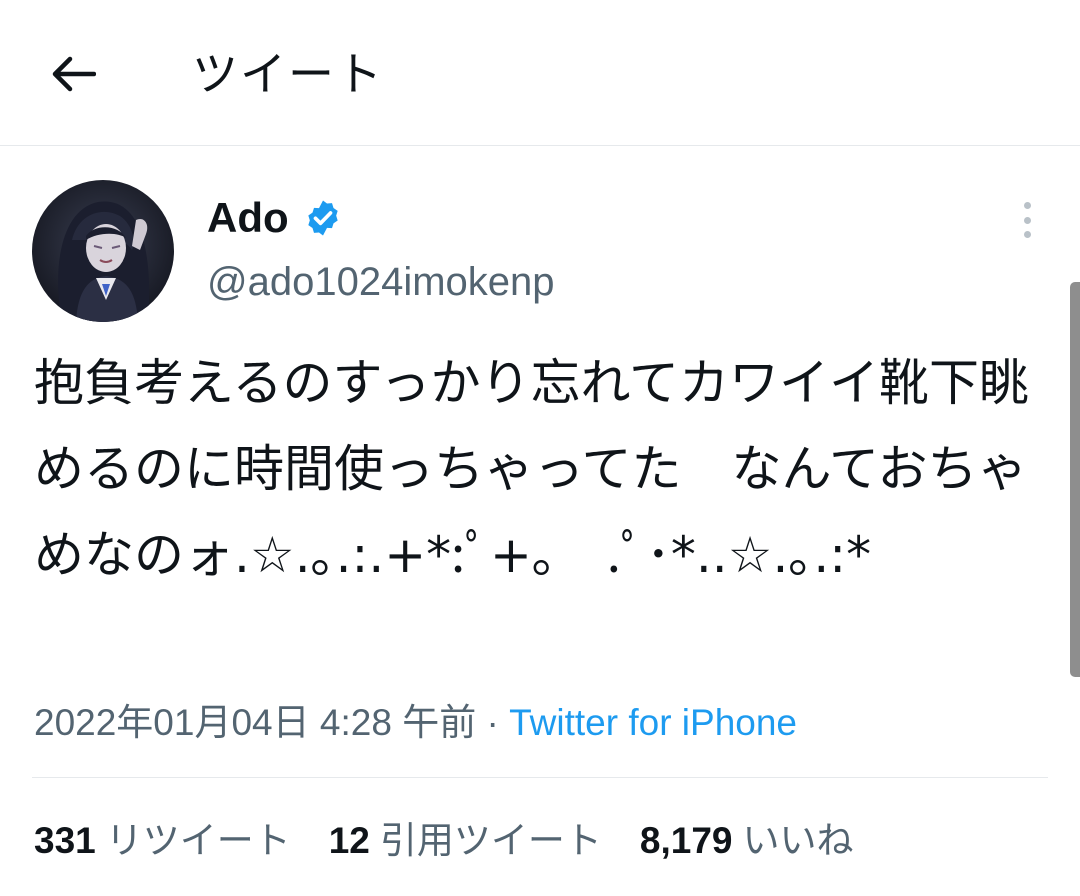 The height and width of the screenshot is (896, 1080). I want to click on avatar, so click(103, 251).